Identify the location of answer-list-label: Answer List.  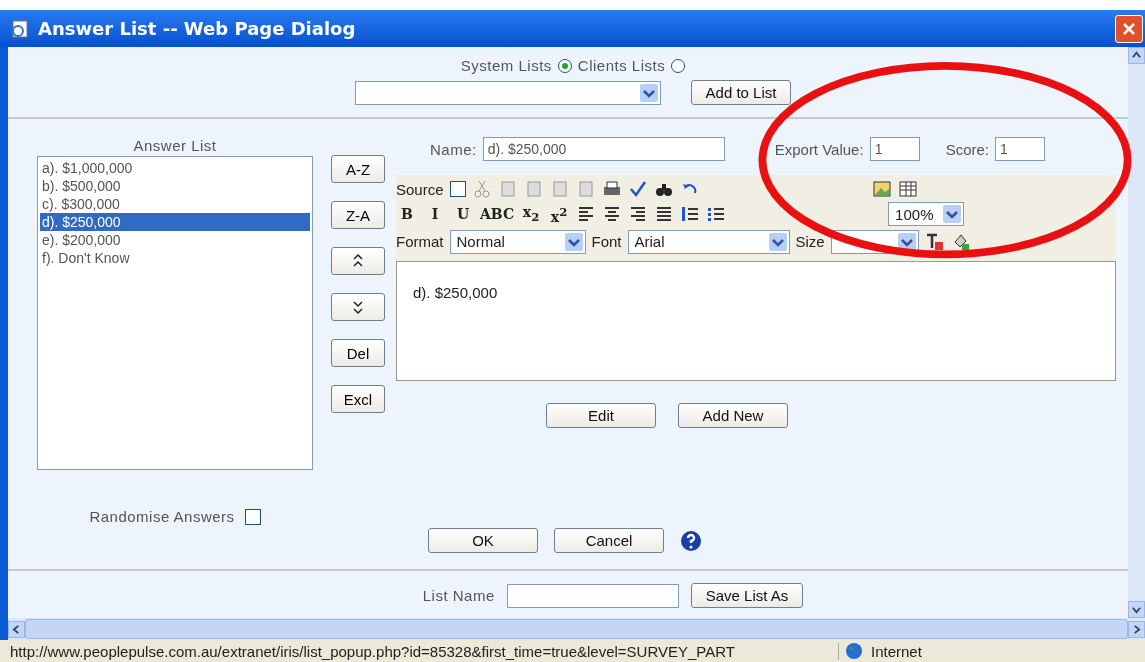
(175, 145).